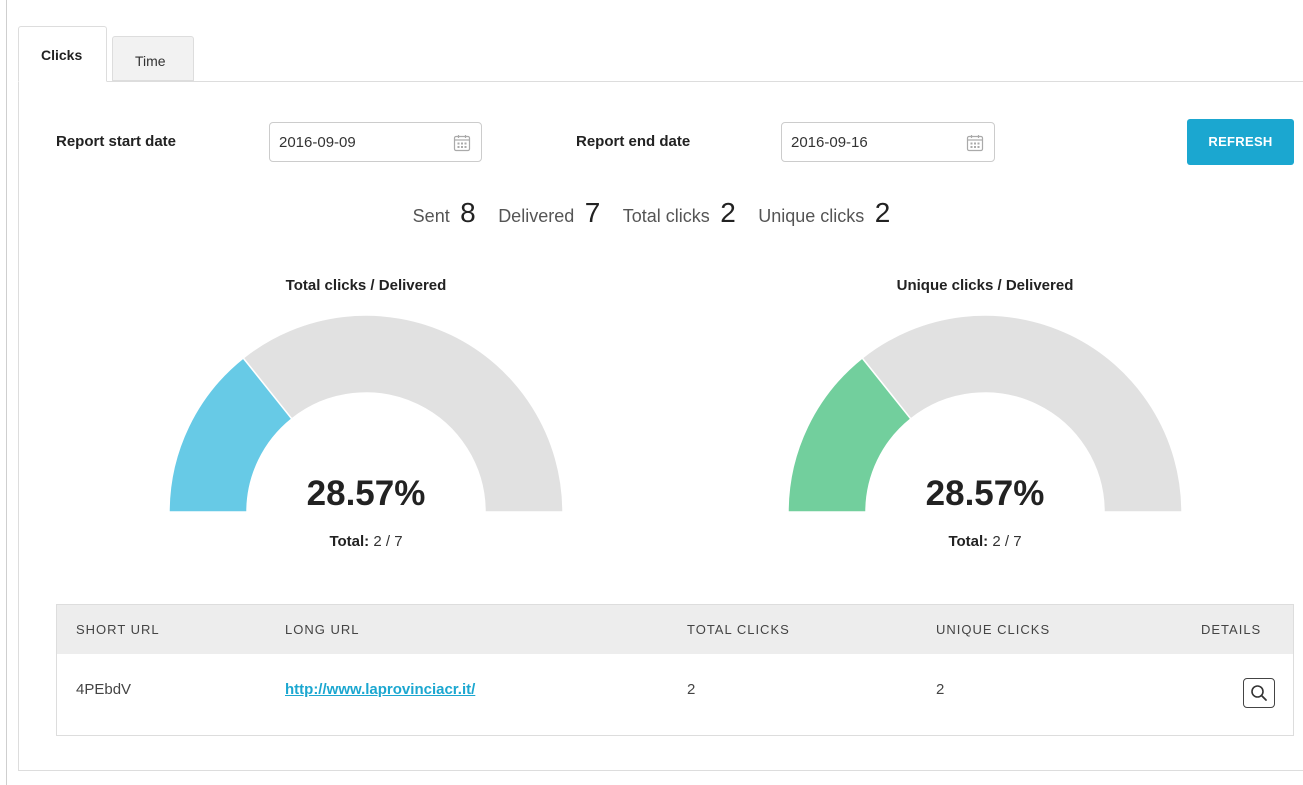 The height and width of the screenshot is (785, 1303). What do you see at coordinates (882, 212) in the screenshot?
I see `unique-clicks-value: 2` at bounding box center [882, 212].